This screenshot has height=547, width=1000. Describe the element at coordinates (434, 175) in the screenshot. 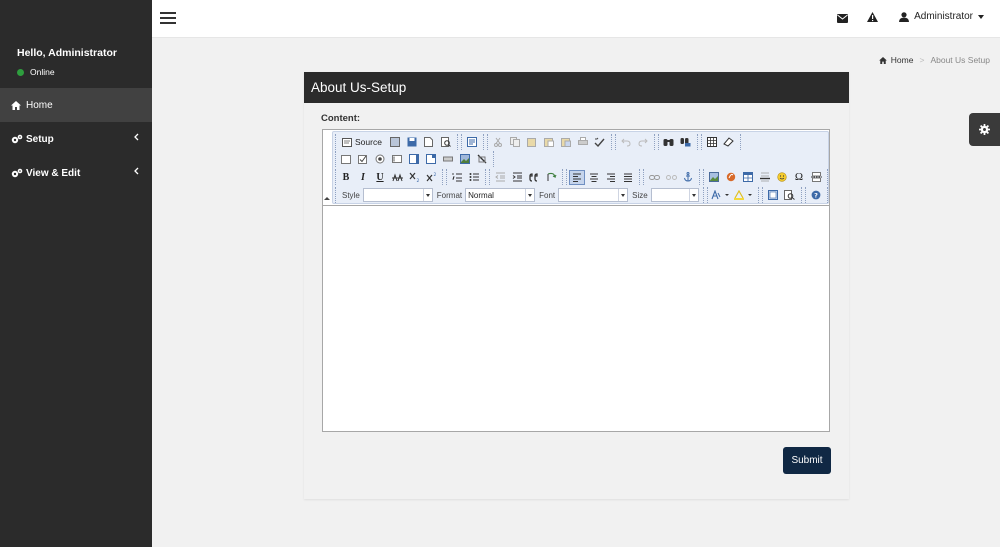

I see `svg-text: 2` at that location.